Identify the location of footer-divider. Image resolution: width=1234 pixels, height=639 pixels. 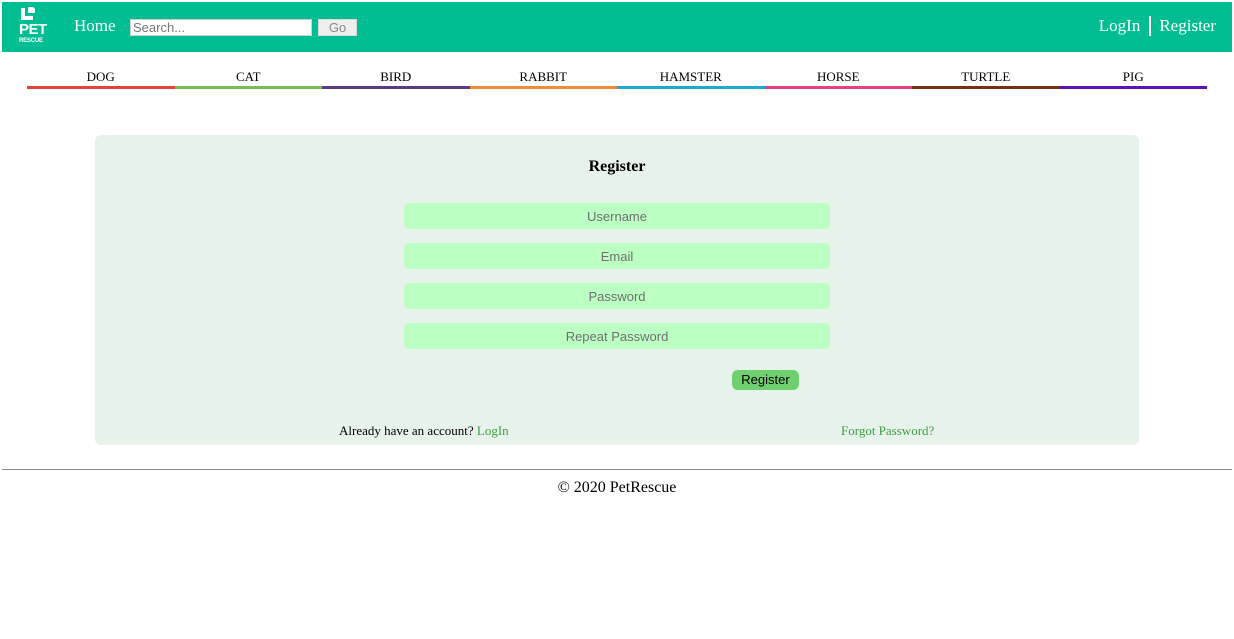
(617, 469).